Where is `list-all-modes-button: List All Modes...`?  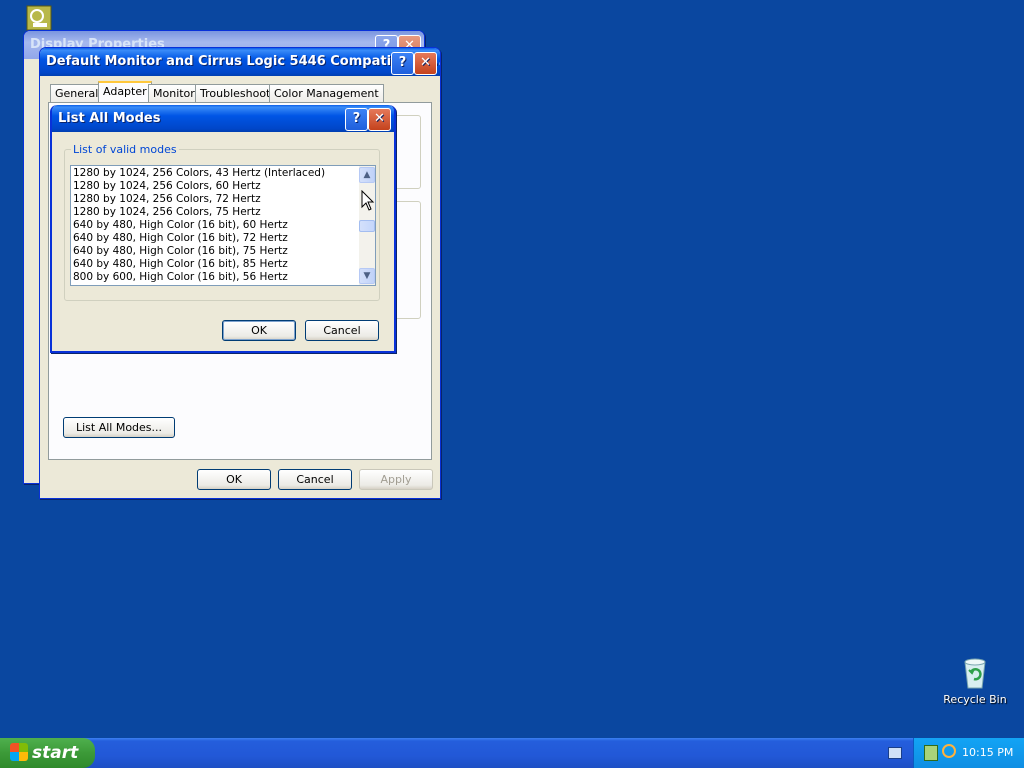 list-all-modes-button: List All Modes... is located at coordinates (119, 427).